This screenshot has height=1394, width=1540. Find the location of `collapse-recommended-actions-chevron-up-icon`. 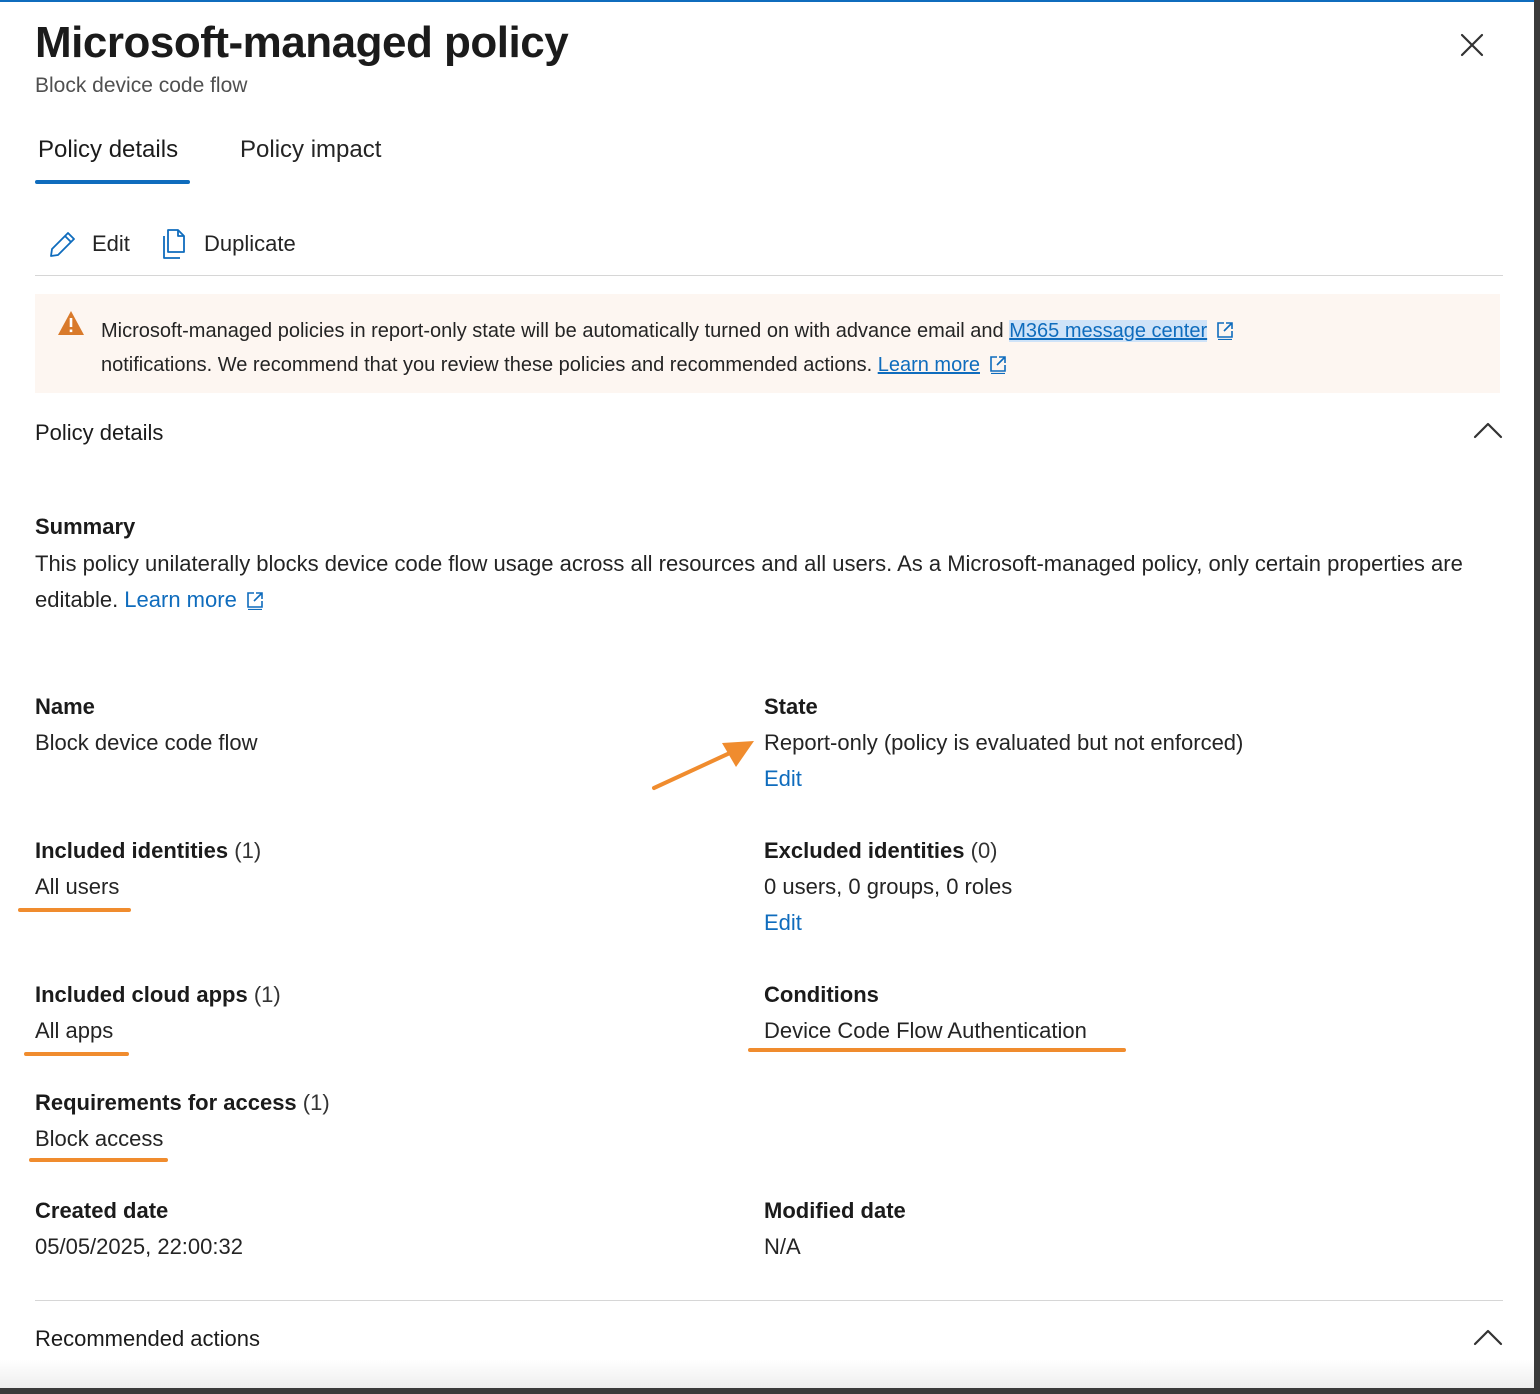

collapse-recommended-actions-chevron-up-icon is located at coordinates (1488, 1337).